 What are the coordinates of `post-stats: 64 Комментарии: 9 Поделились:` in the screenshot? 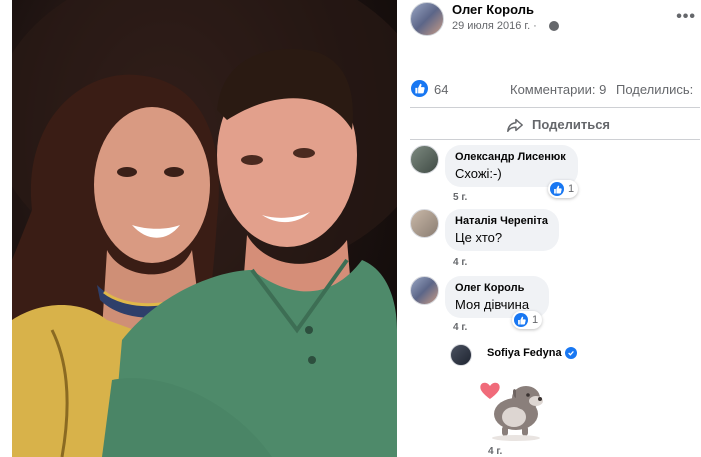 It's located at (555, 89).